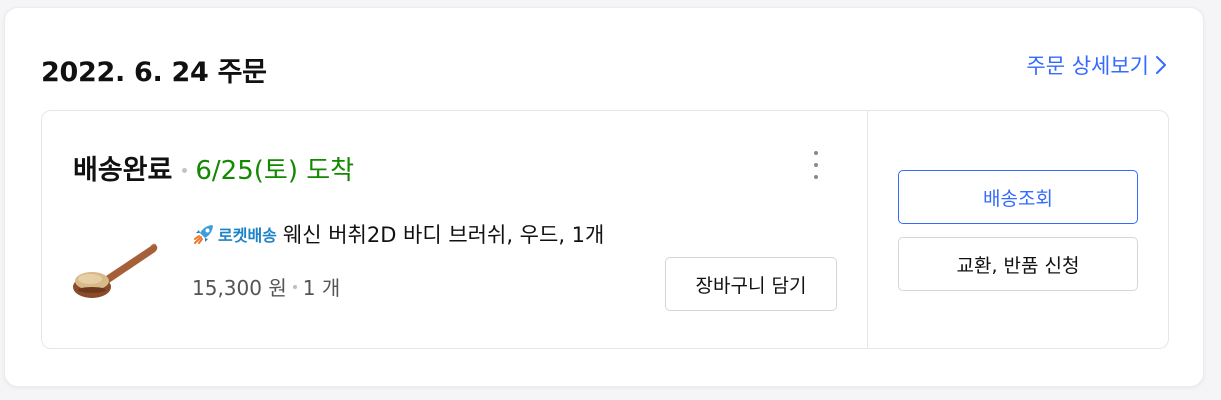 This screenshot has height=400, width=1221. Describe the element at coordinates (123, 170) in the screenshot. I see `delivery-status: 배송완료` at that location.